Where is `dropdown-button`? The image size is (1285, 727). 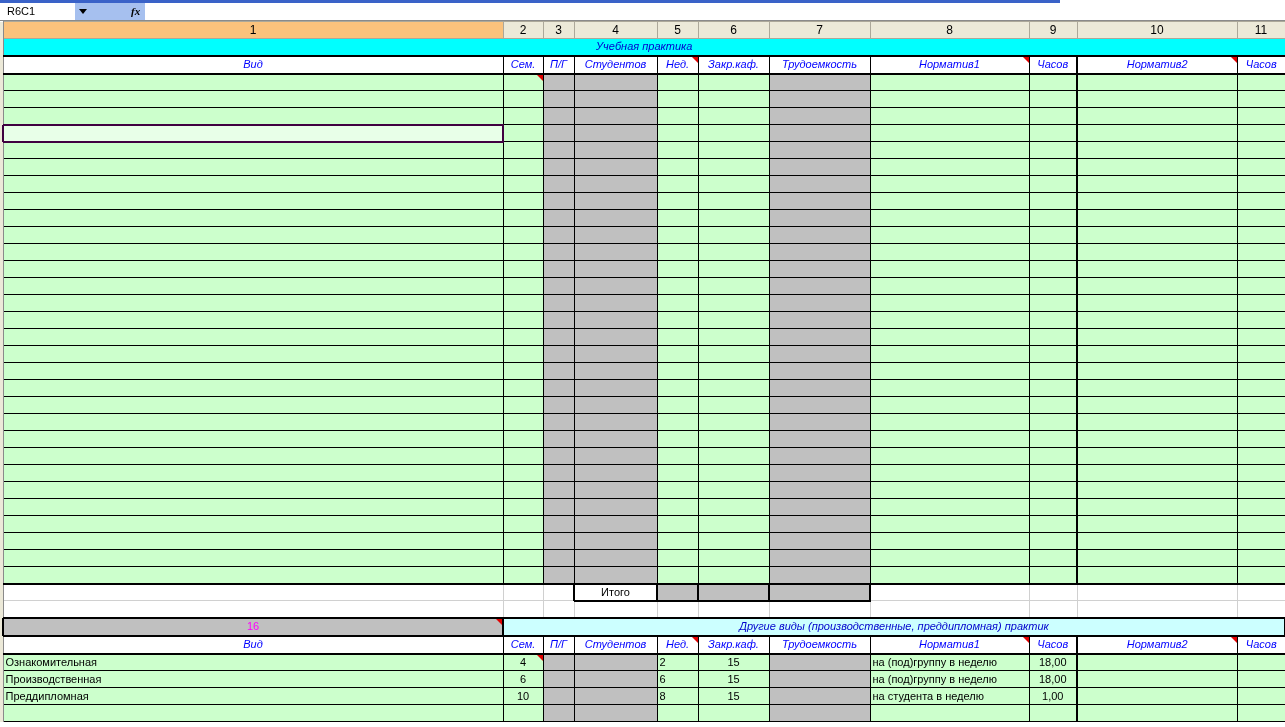 dropdown-button is located at coordinates (103, 11).